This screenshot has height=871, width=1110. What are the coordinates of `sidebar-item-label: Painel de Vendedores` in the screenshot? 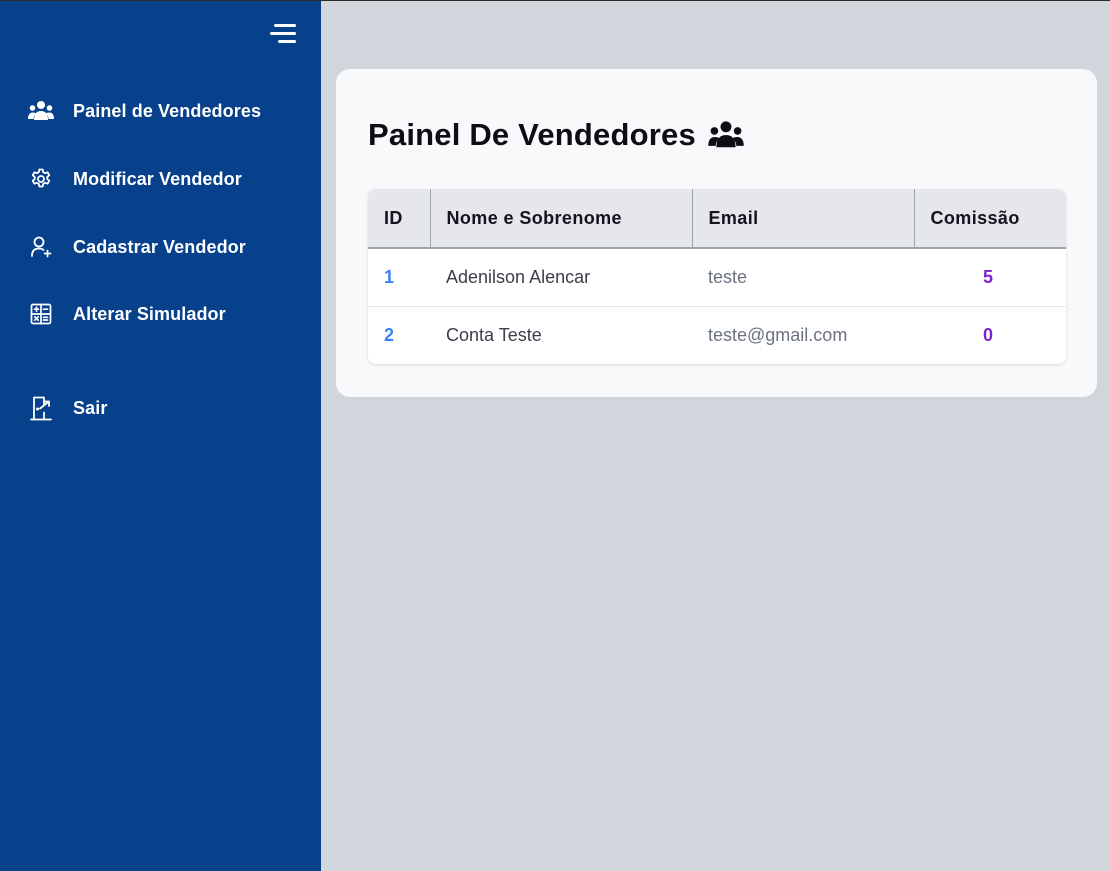 It's located at (167, 110).